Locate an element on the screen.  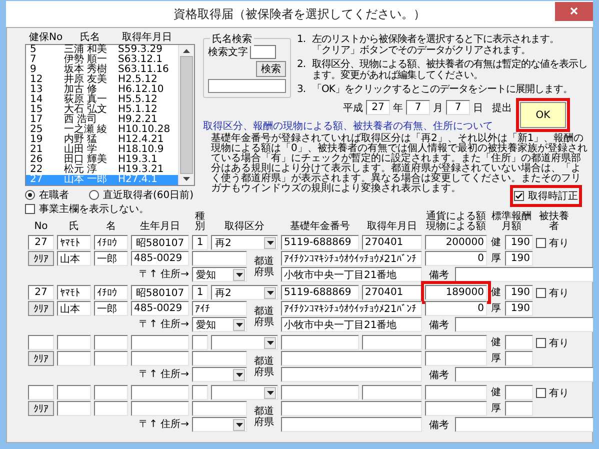
list-item: 7 伊勢 順一 S63.12.1 is located at coordinates (102, 60).